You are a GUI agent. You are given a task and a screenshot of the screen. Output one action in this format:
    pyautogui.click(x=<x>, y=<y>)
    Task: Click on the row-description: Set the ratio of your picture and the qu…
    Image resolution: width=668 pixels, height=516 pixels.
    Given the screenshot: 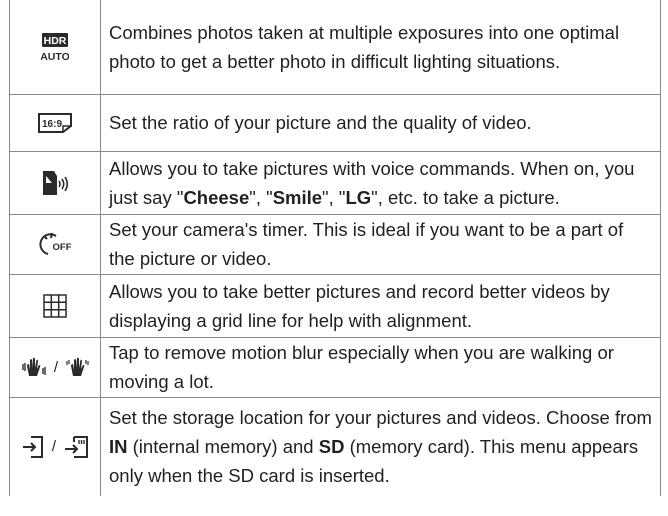 What is the action you would take?
    pyautogui.click(x=380, y=122)
    